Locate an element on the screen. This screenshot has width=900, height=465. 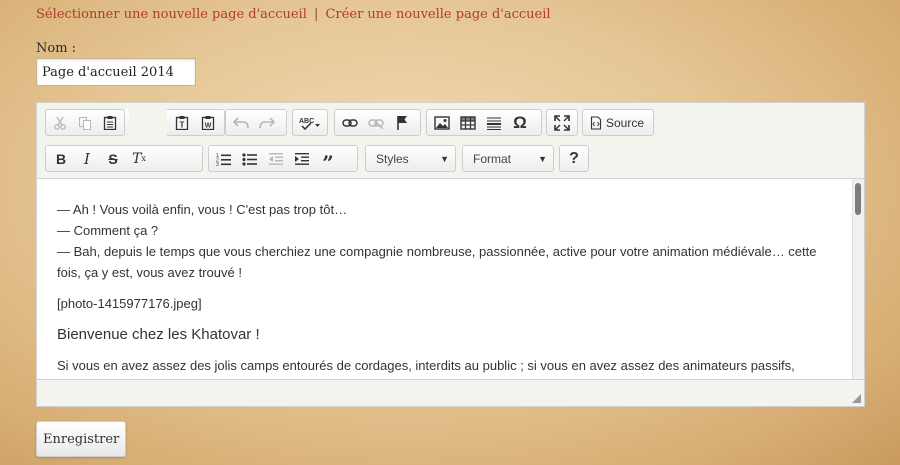
paste-word-icon: W is located at coordinates (208, 122).